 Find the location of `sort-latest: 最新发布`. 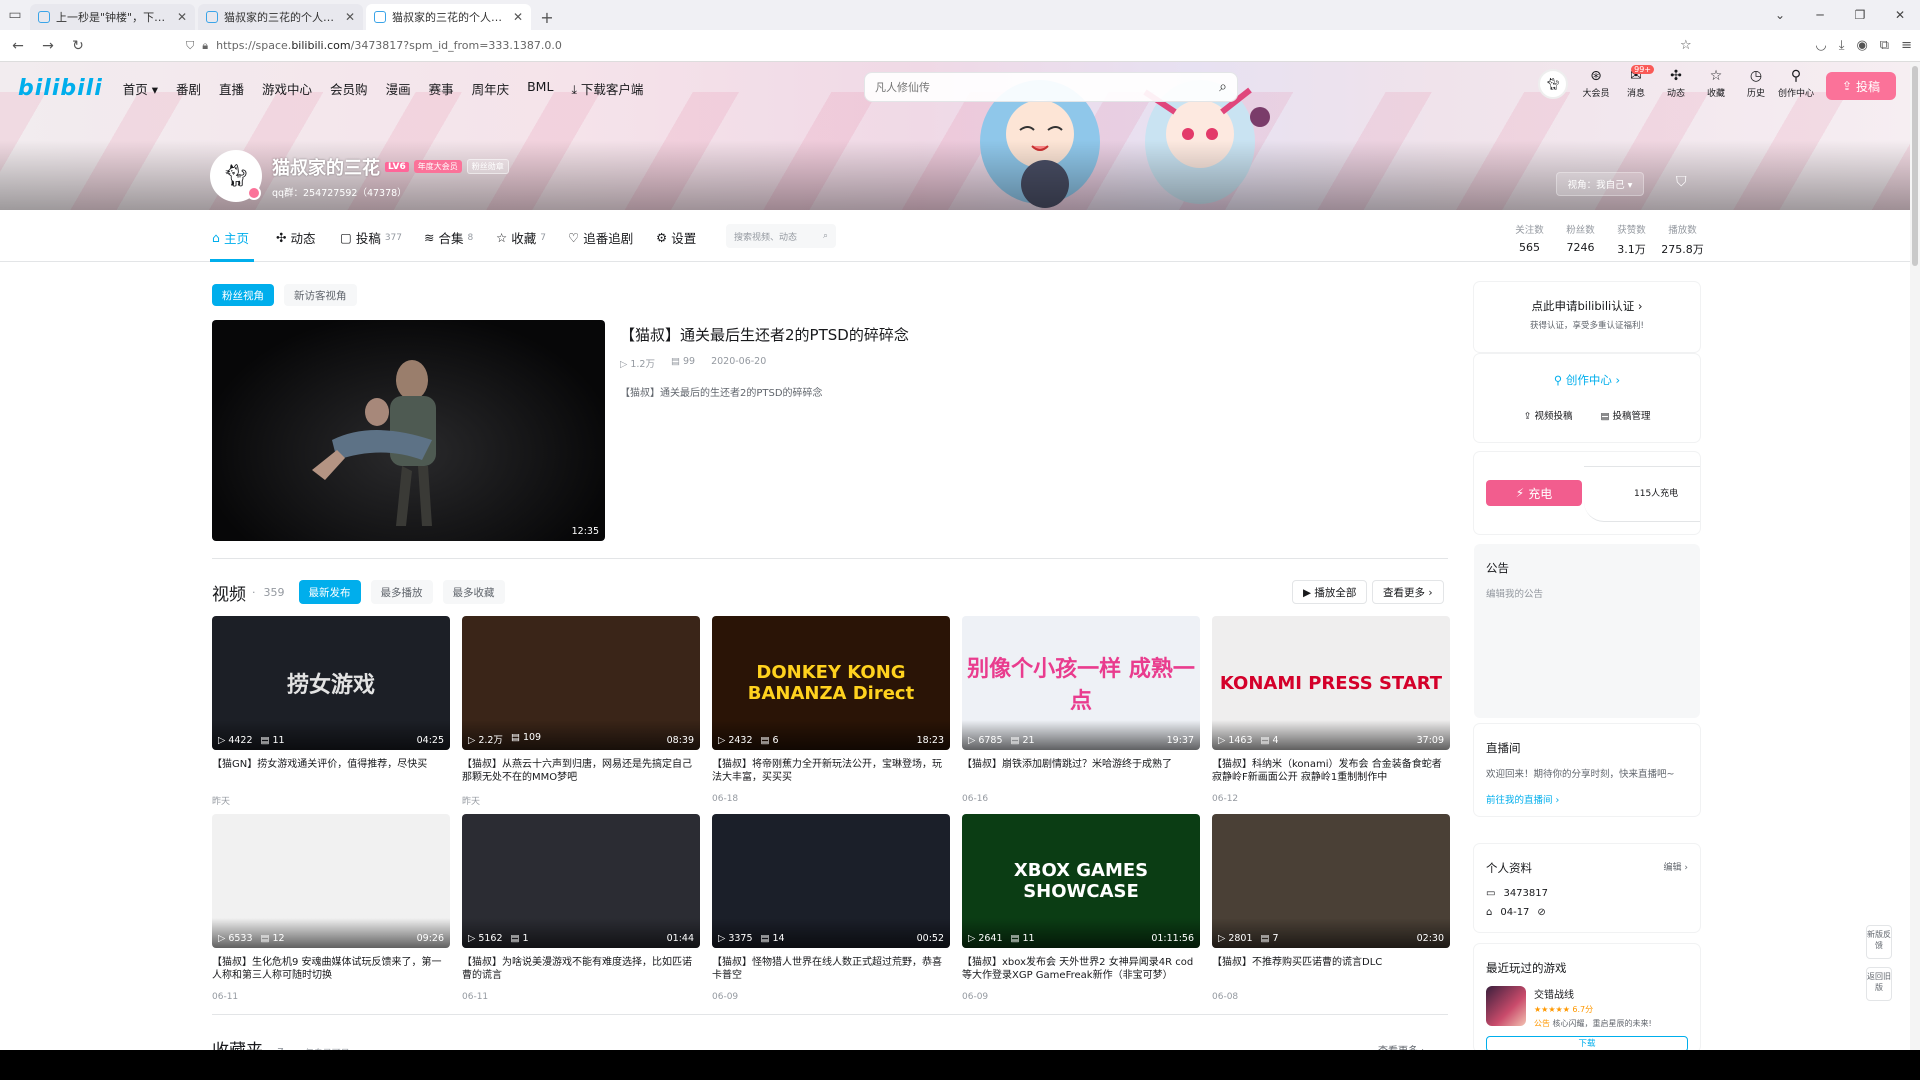

sort-latest: 最新发布 is located at coordinates (329, 592).